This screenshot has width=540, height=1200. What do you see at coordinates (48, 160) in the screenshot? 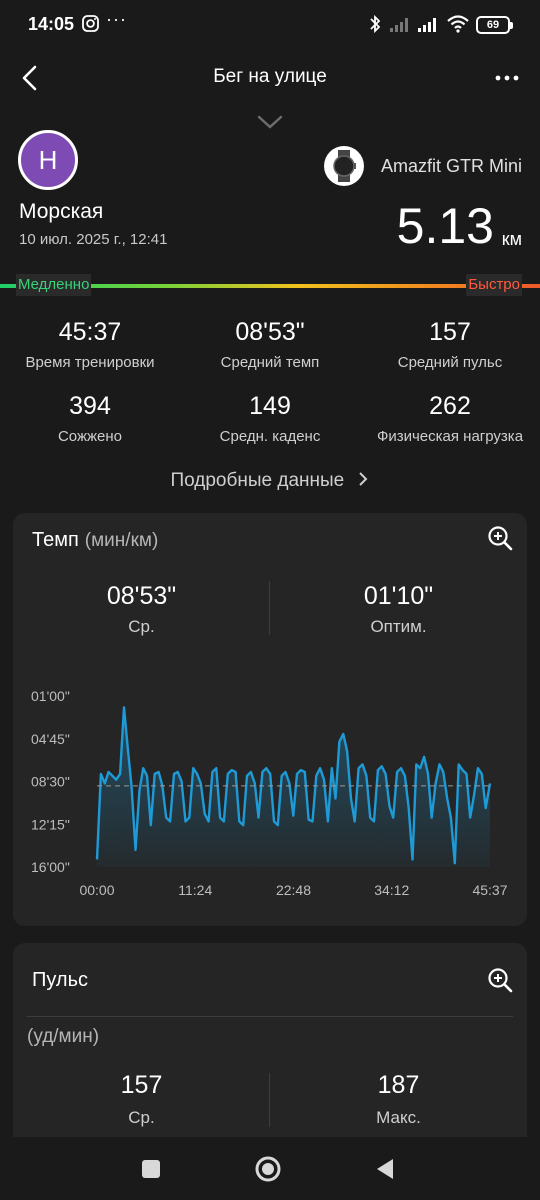
I see `avatar: Н` at bounding box center [48, 160].